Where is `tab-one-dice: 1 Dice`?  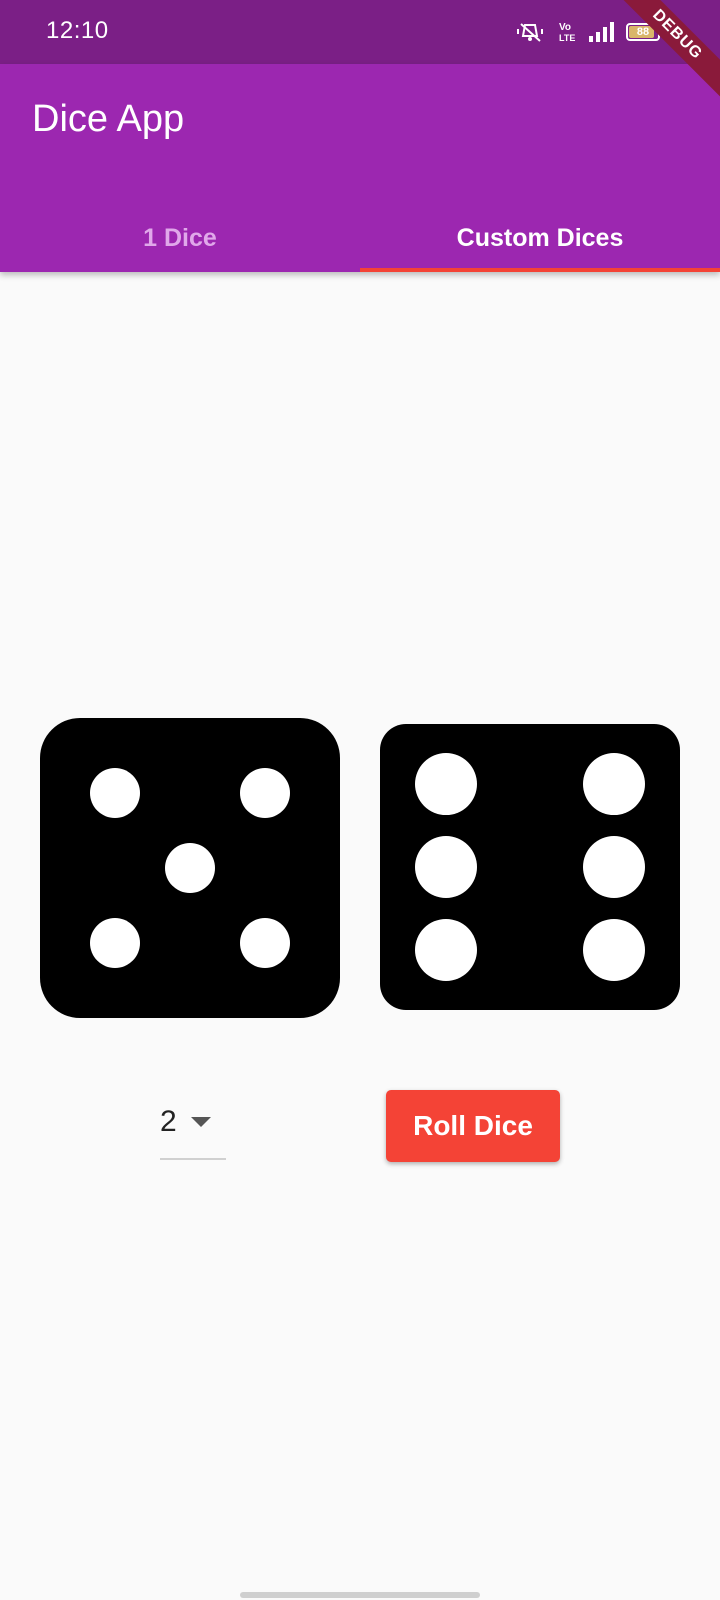
tab-one-dice: 1 Dice is located at coordinates (180, 238).